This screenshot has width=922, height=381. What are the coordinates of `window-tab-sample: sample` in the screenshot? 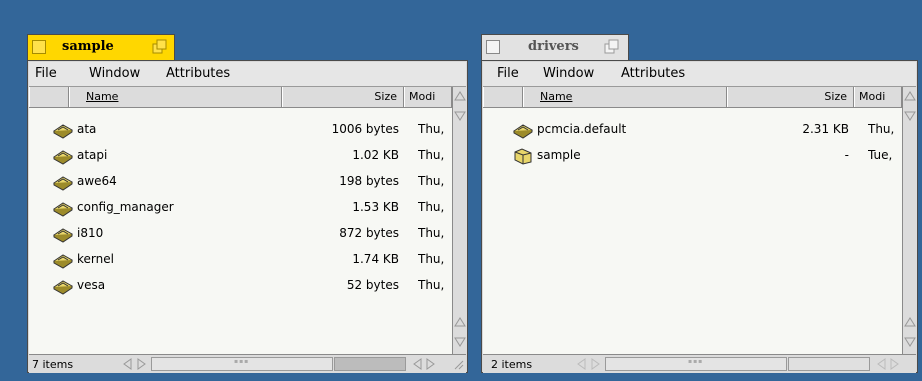 It's located at (101, 47).